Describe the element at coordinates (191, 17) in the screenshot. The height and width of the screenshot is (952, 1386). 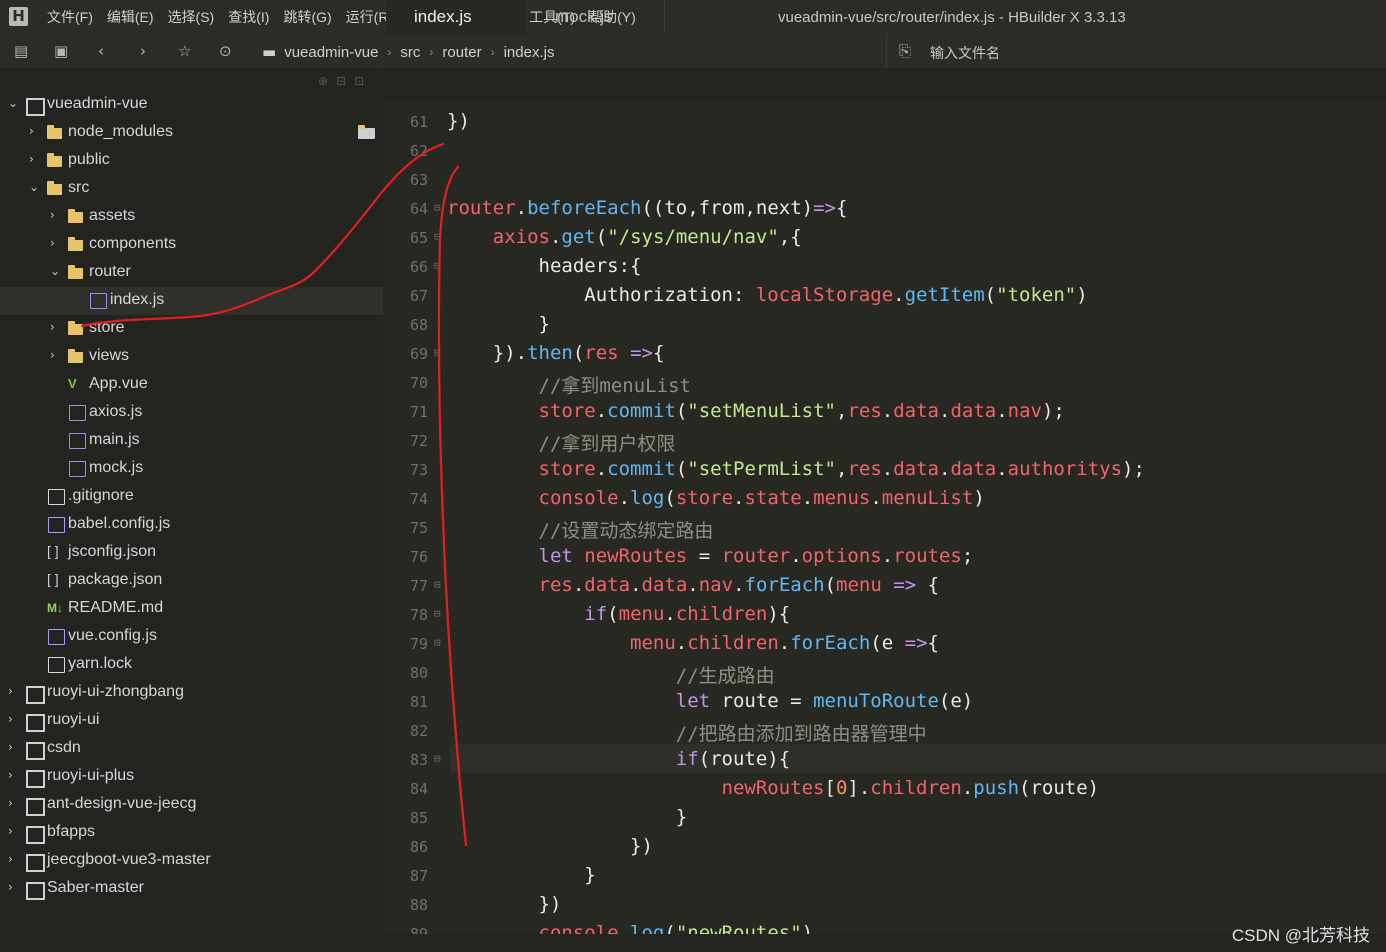
I see `menu-item: 选择(S)` at that location.